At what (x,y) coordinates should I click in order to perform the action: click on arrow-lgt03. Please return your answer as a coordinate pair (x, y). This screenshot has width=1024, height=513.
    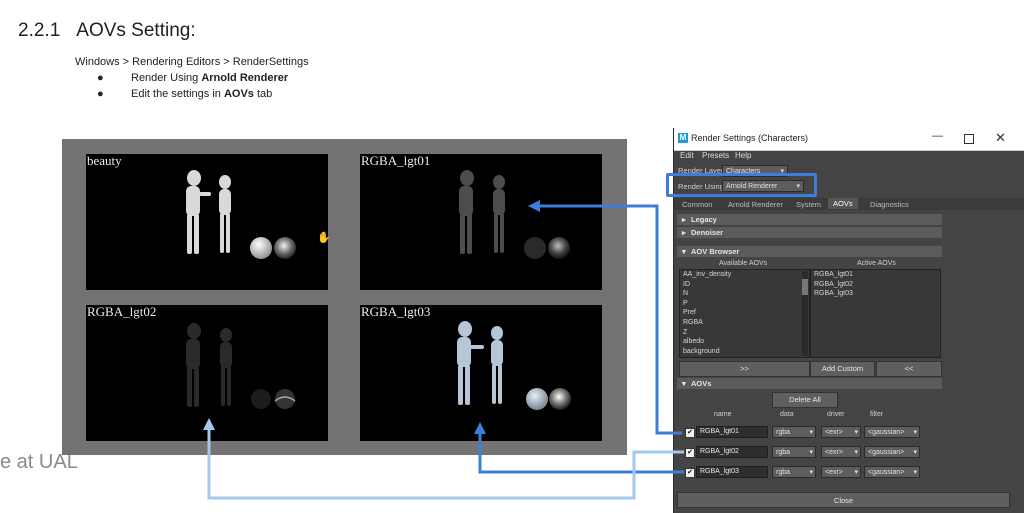
    Looking at the image, I should click on (579, 448).